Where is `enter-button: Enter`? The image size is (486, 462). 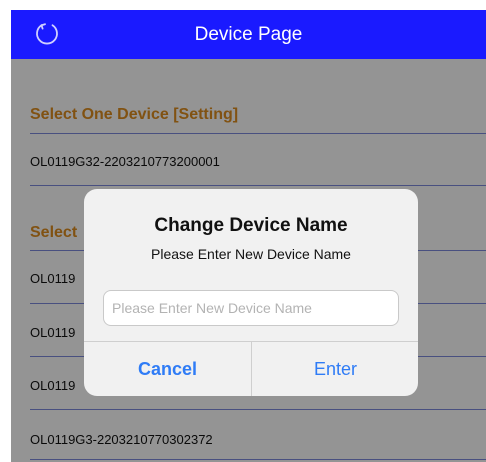 enter-button: Enter is located at coordinates (335, 369).